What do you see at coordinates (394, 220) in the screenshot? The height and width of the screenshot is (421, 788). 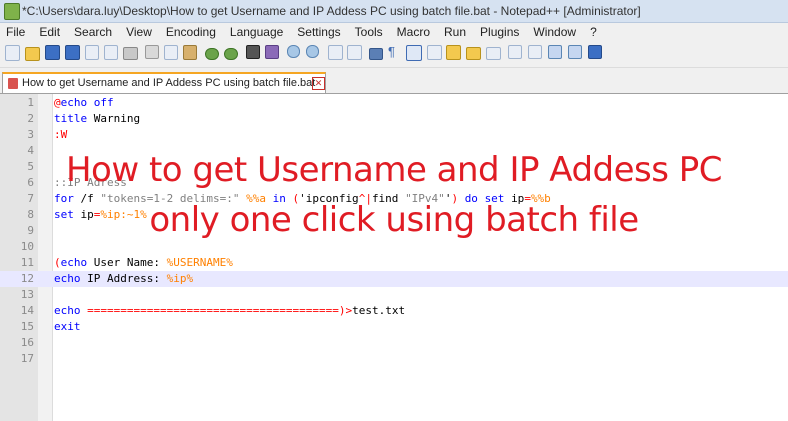 I see `overlay-caption-line2: only one click using batch file` at bounding box center [394, 220].